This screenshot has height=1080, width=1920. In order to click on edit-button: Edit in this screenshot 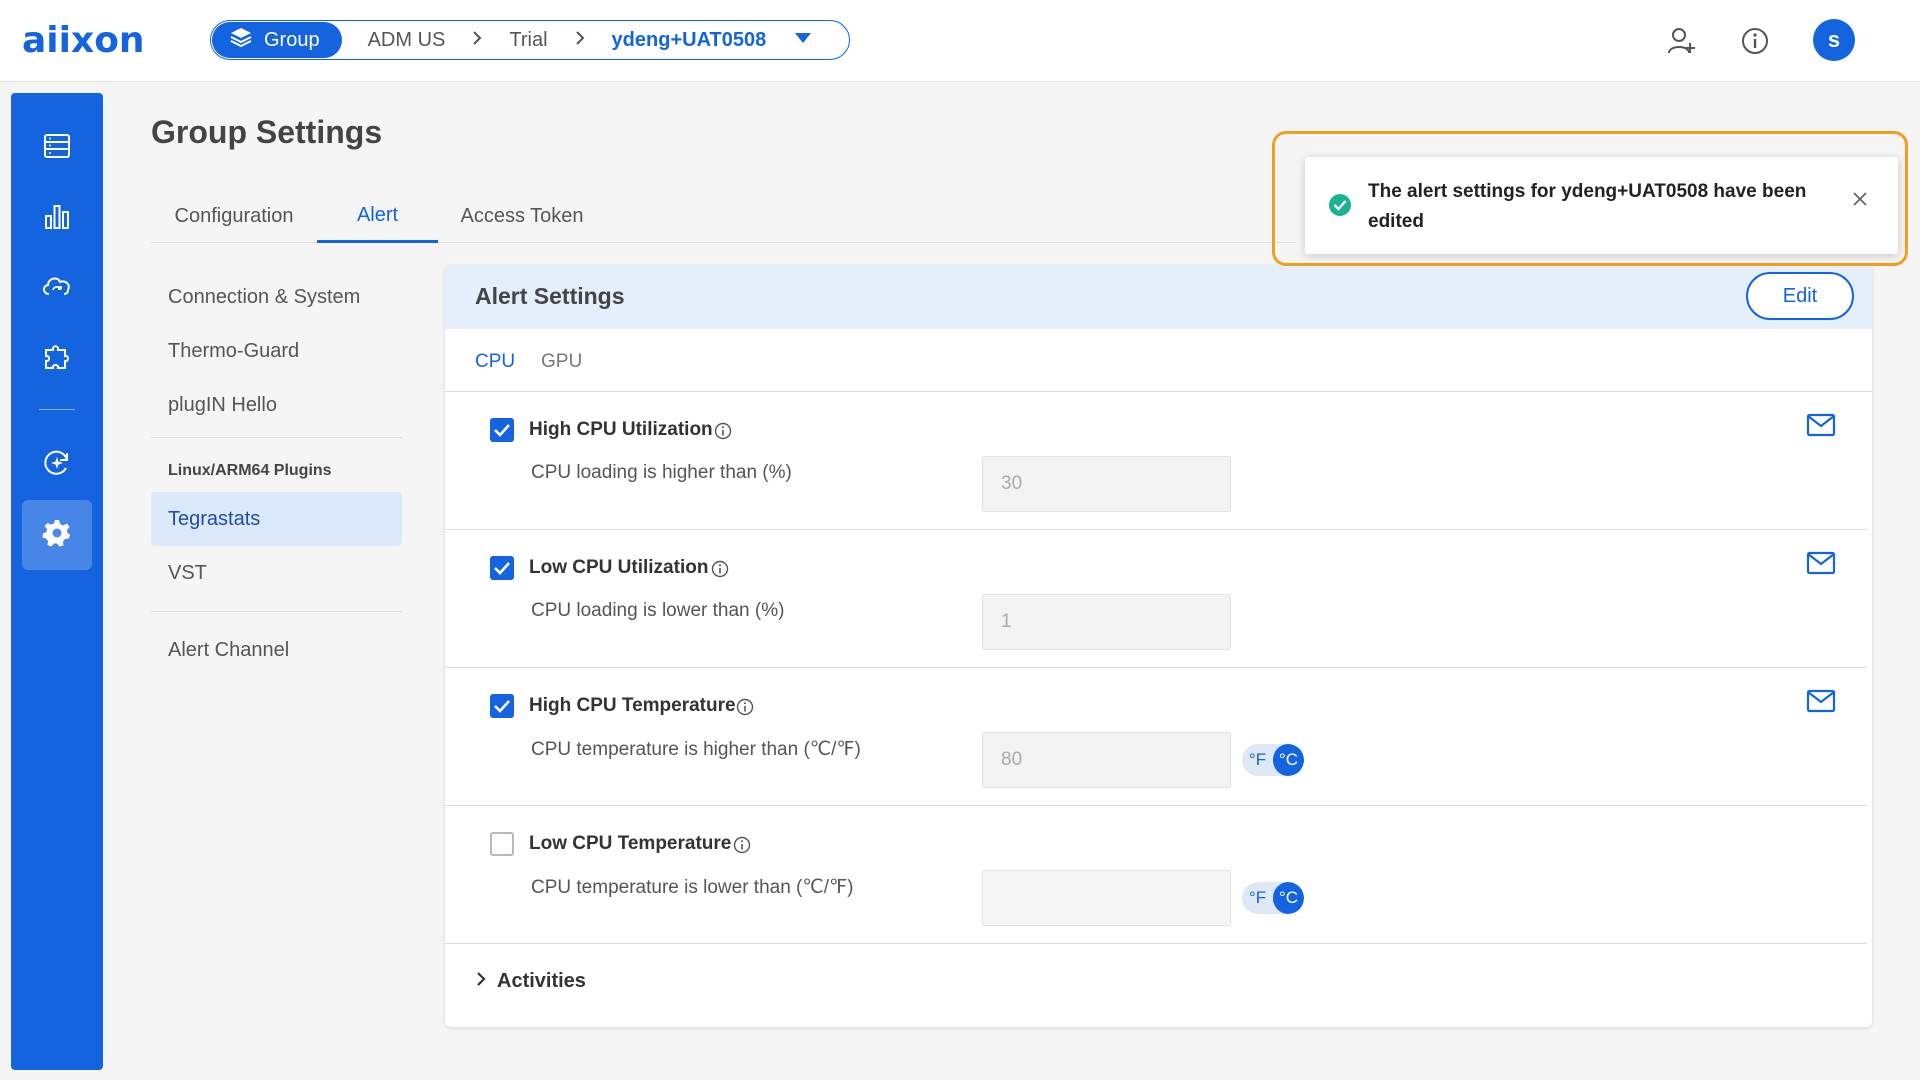, I will do `click(1800, 296)`.